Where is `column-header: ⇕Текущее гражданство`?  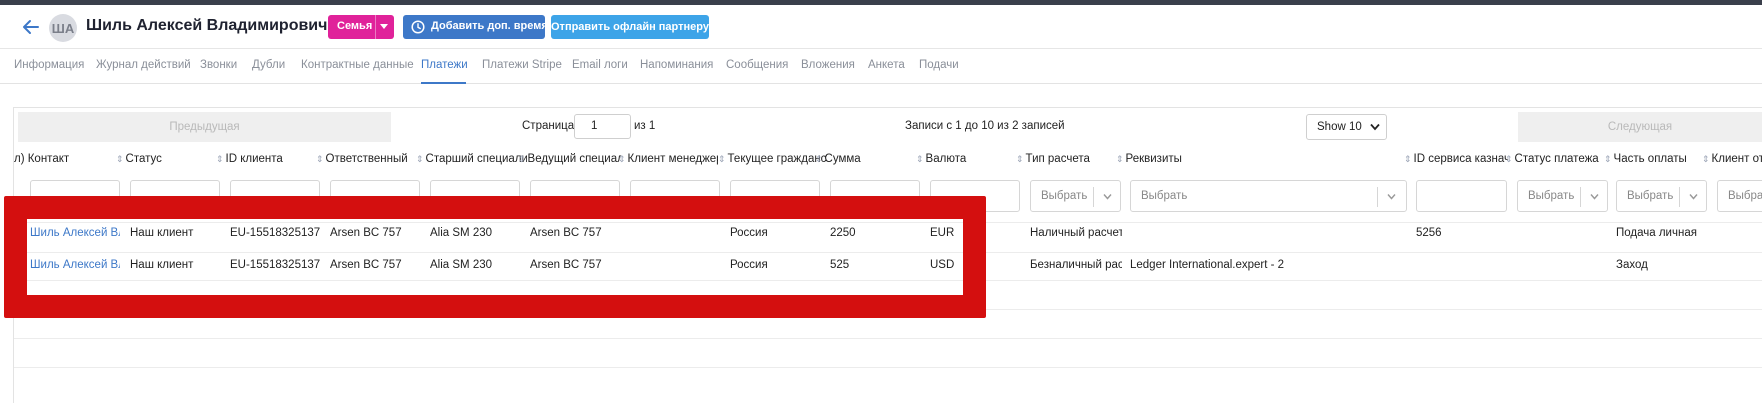 column-header: ⇕Текущее гражданство is located at coordinates (772, 159).